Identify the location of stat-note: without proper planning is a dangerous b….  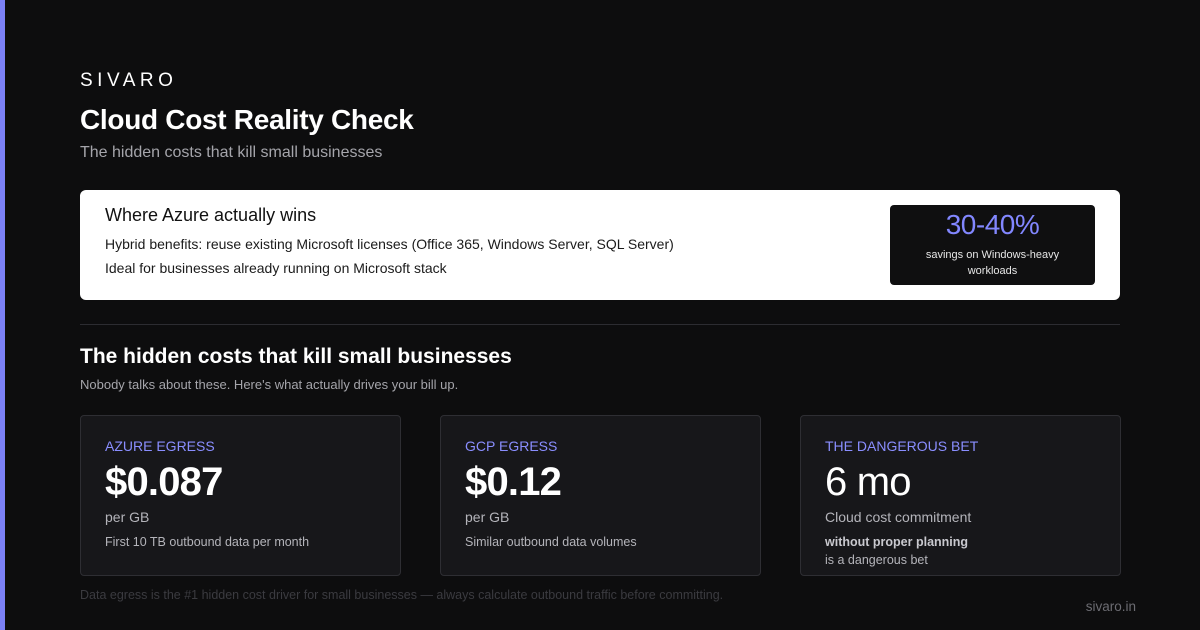
(930, 551).